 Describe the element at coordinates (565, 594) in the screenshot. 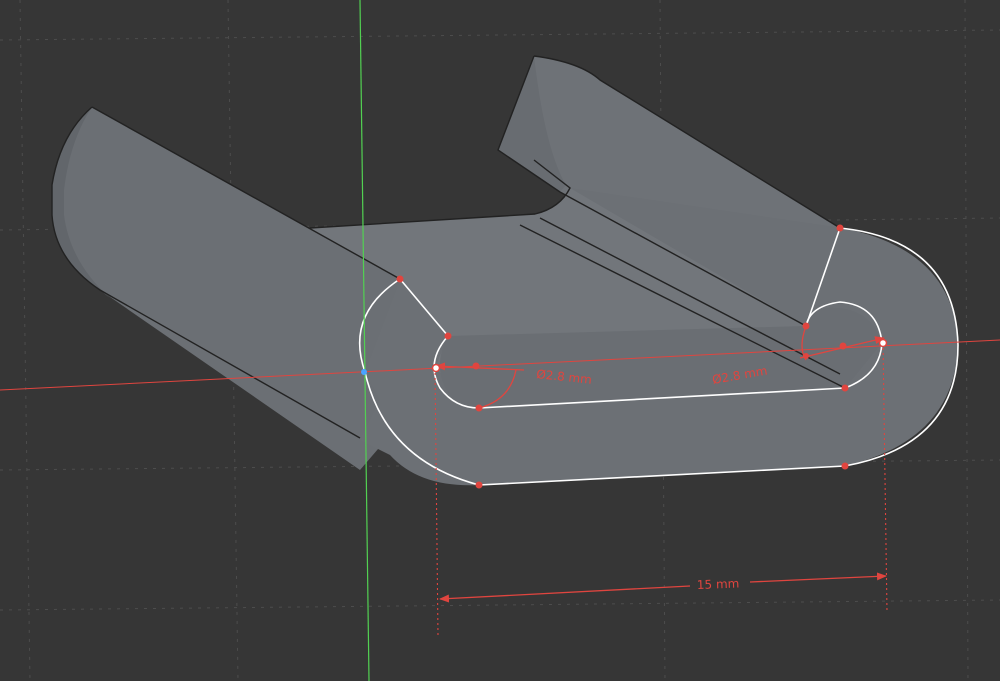

I see `length-dimension-line-left` at that location.